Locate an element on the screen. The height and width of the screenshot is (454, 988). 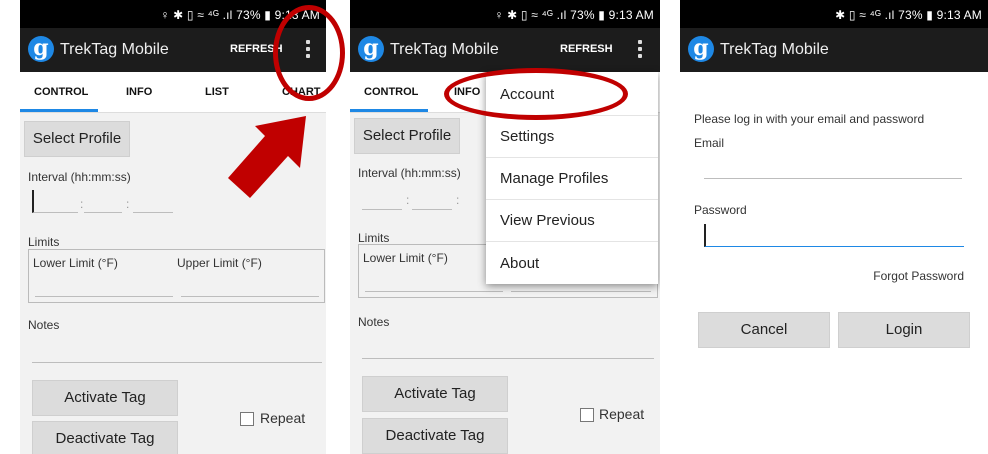
status-bar: ♀ ✱ ▯ ≈ ⁴ᴳ .ıl 73% ▮ 9:13 AM is located at coordinates (505, 14).